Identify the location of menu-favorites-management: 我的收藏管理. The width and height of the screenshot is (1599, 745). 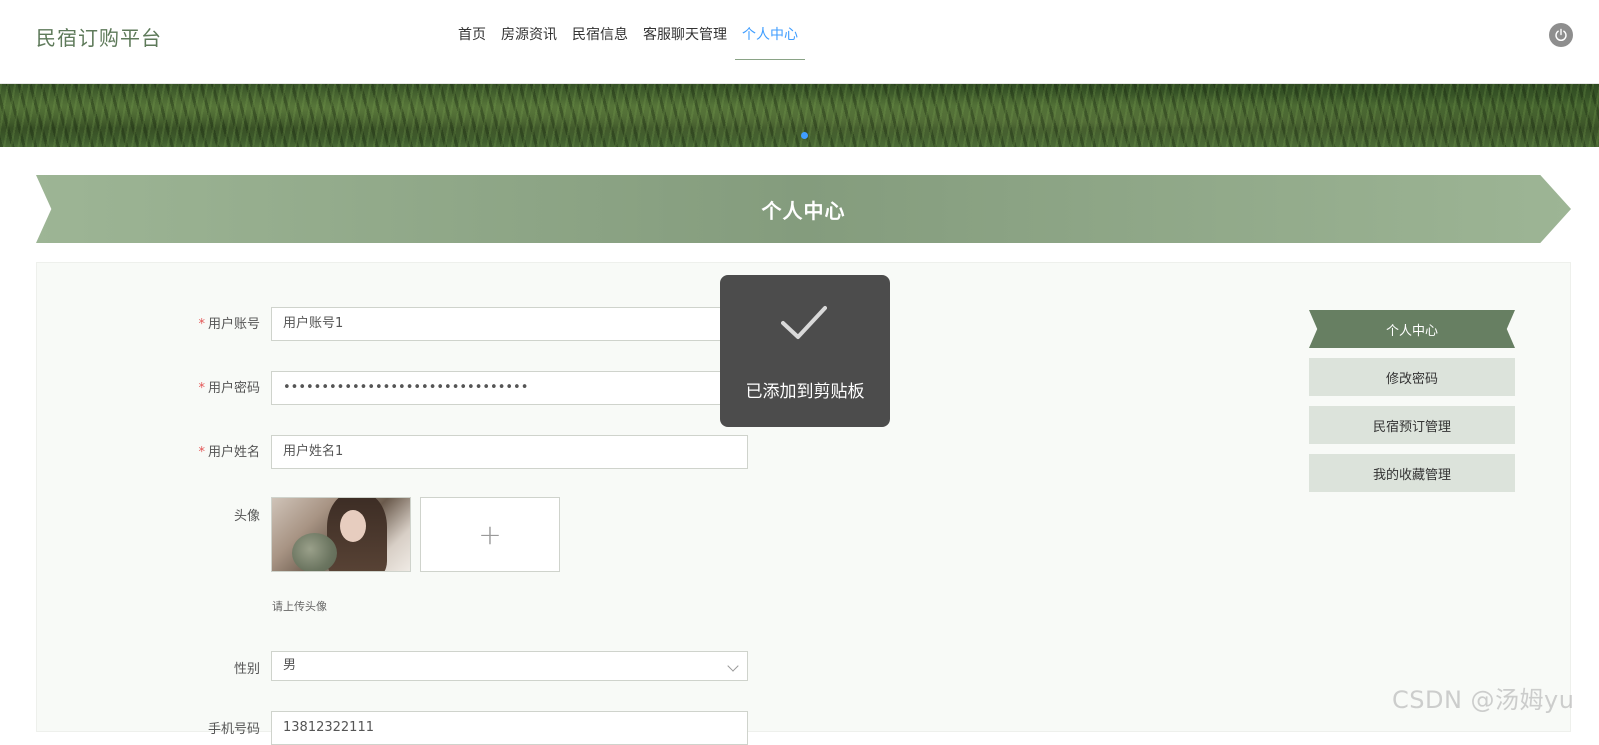
(1412, 473).